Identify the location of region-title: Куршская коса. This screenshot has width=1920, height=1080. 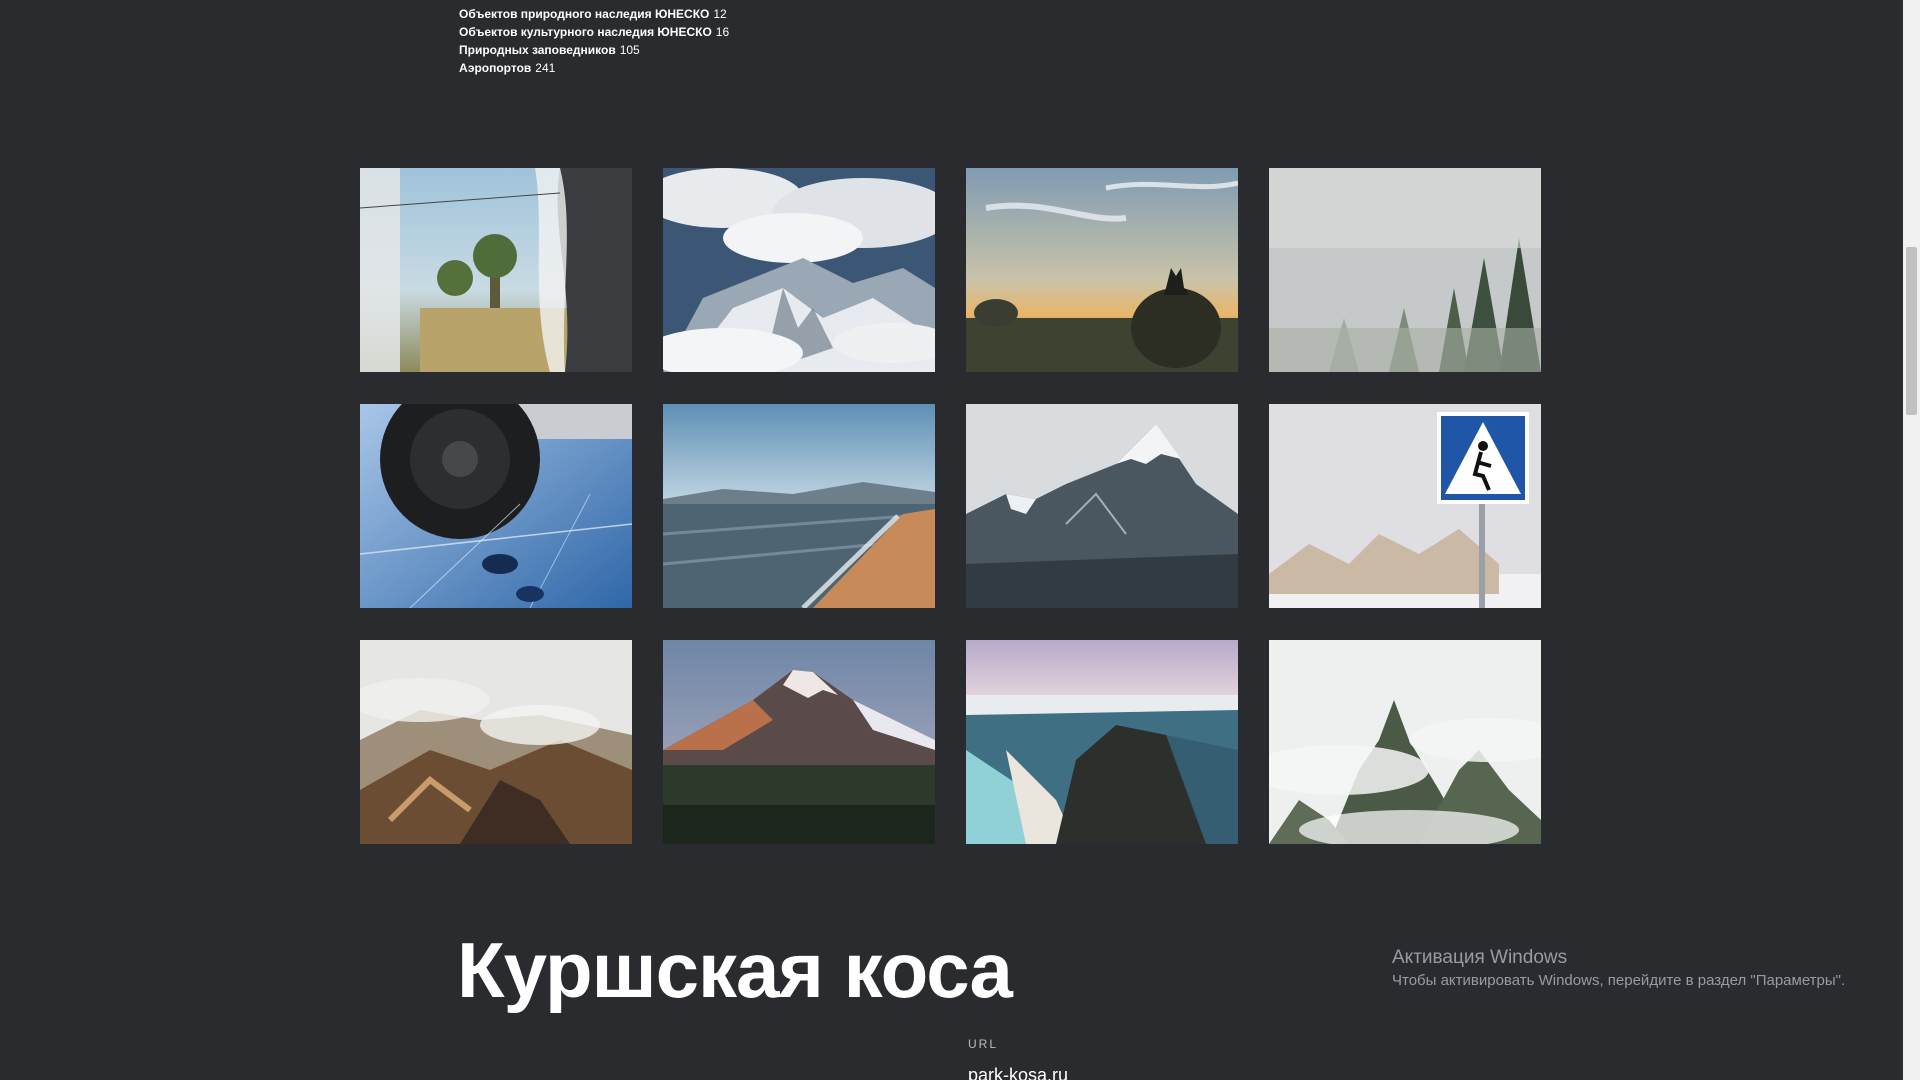
(735, 970).